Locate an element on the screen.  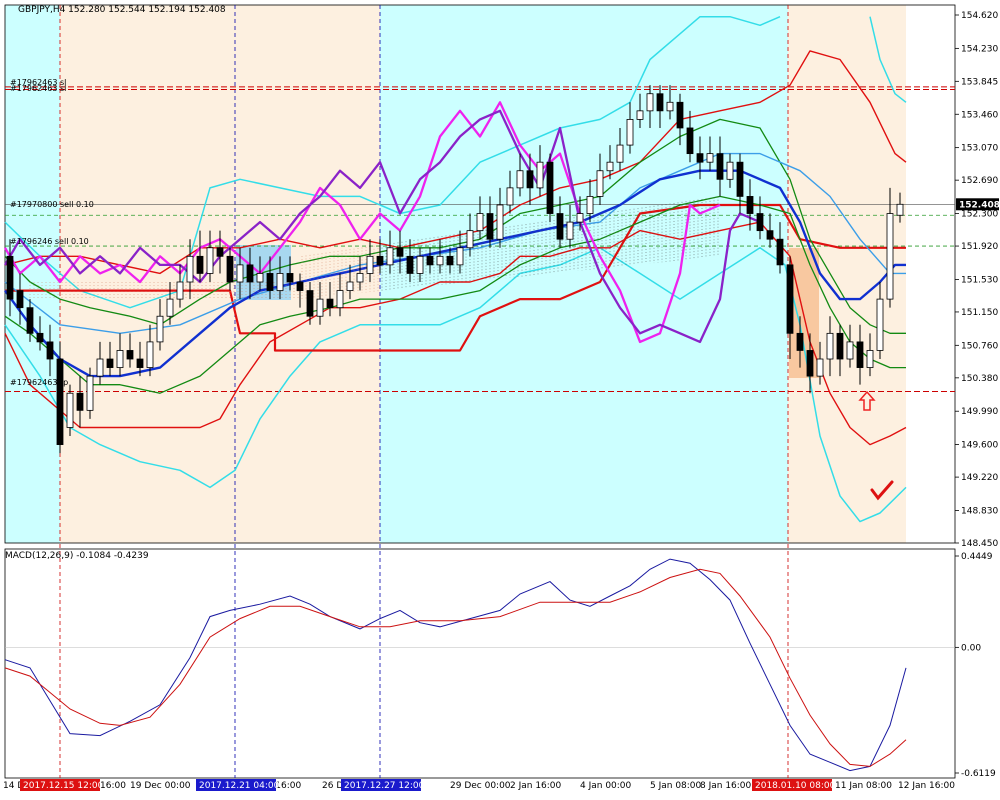
sl-label-2: #17962463 sl is located at coordinates (38, 88).